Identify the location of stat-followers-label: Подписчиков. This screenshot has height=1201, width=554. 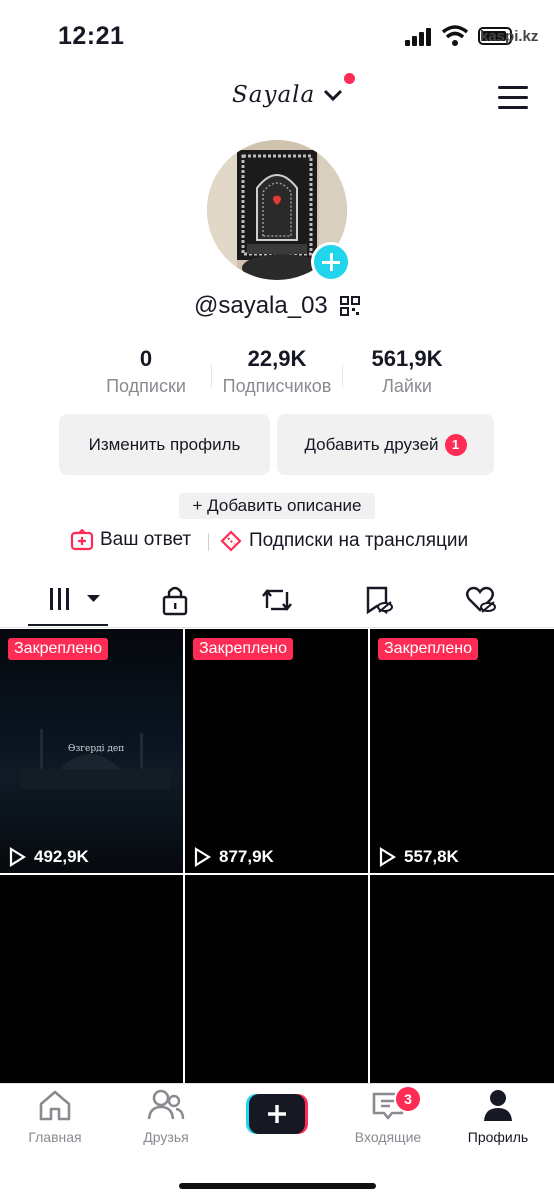
(277, 386).